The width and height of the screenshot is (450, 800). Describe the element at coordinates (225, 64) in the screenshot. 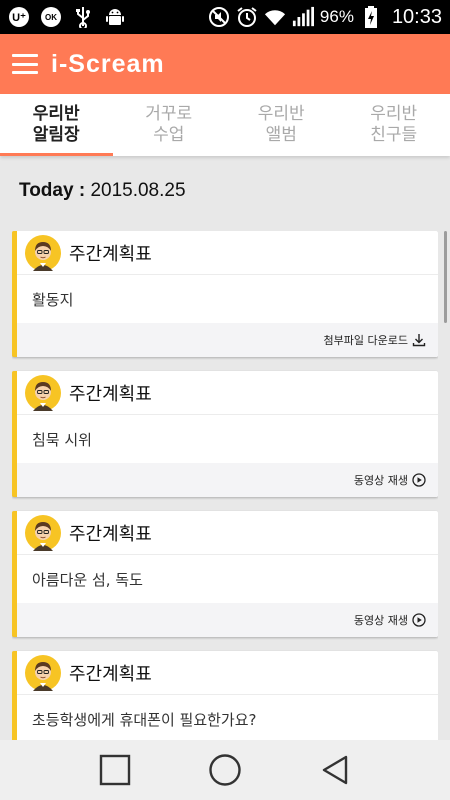

I see `app-bar: i-Scream` at that location.